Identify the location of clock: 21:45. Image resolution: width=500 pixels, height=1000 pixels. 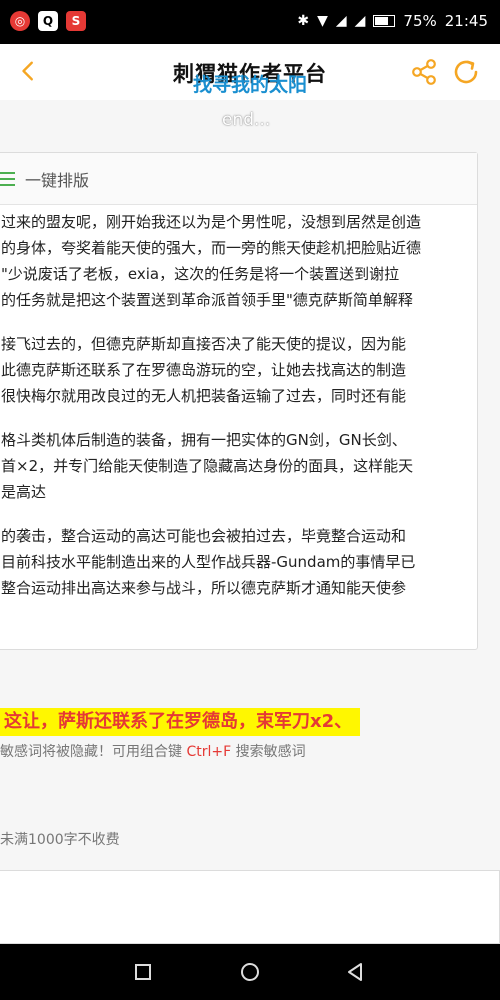
(466, 21).